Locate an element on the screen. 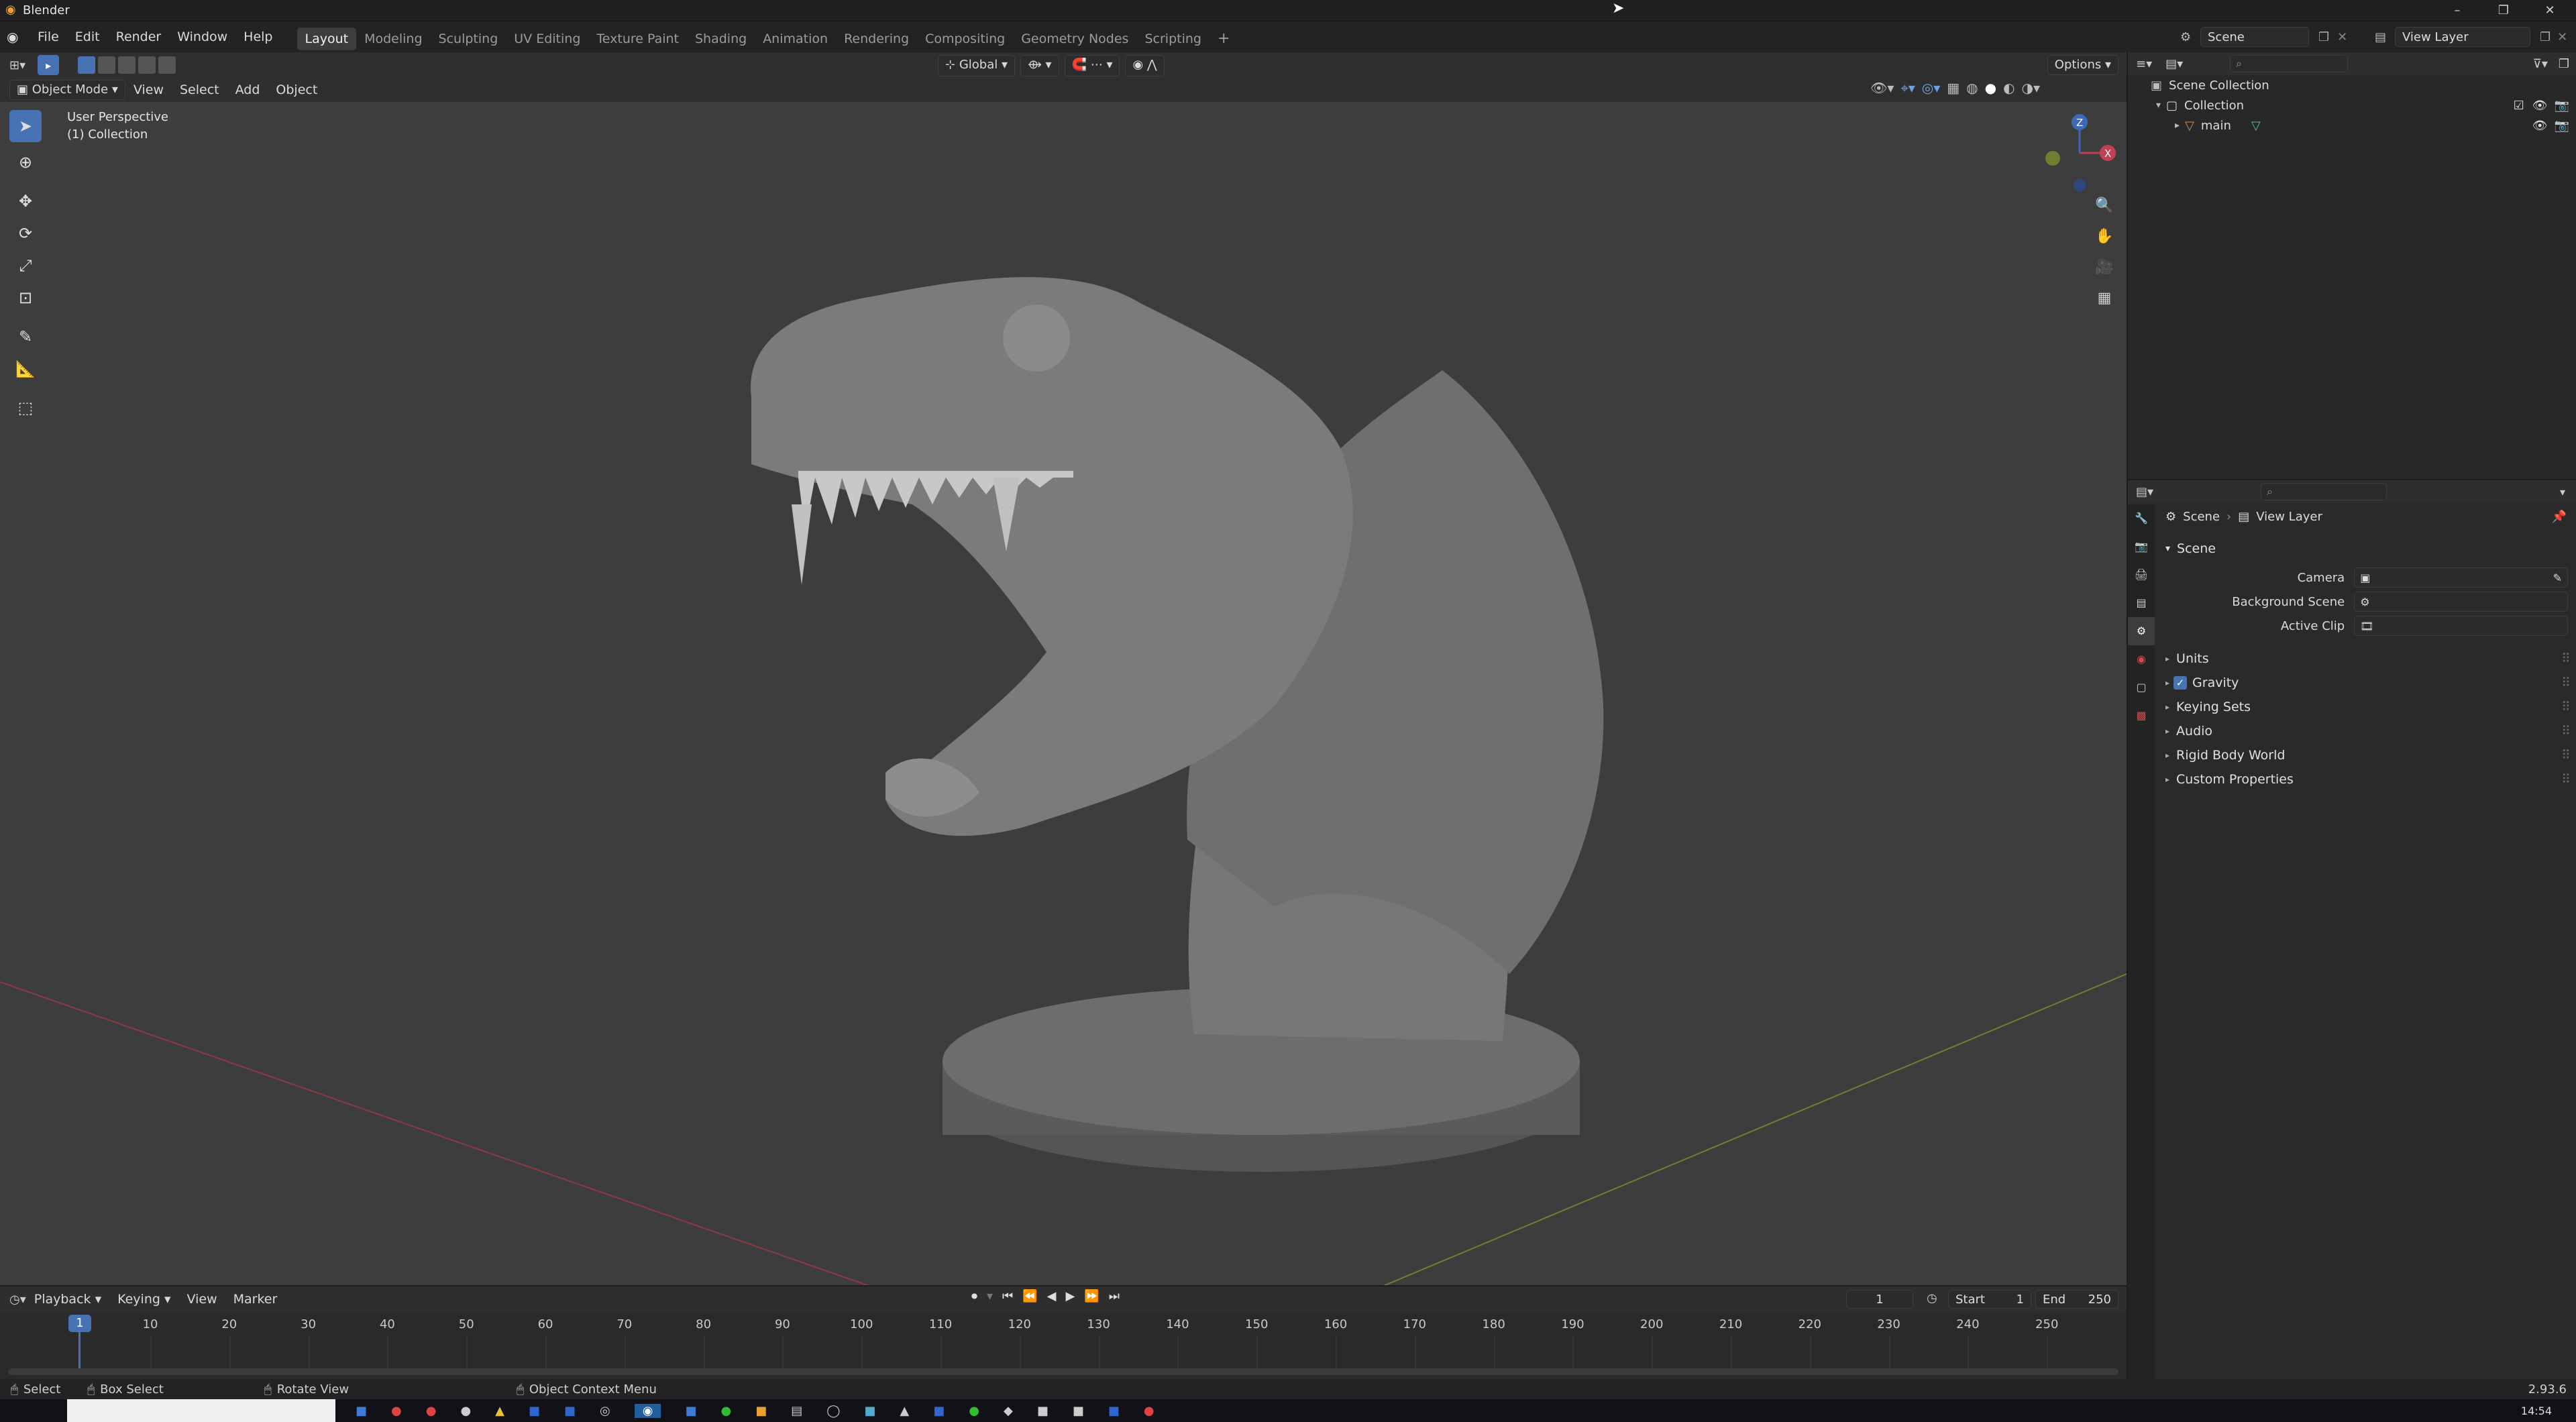 This screenshot has height=1422, width=2576. gizmo-negz-icon is located at coordinates (2080, 185).